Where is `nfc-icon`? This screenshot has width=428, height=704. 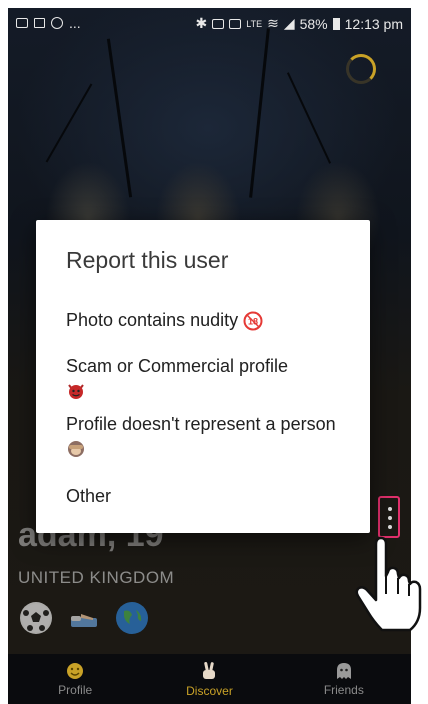 nfc-icon is located at coordinates (218, 23).